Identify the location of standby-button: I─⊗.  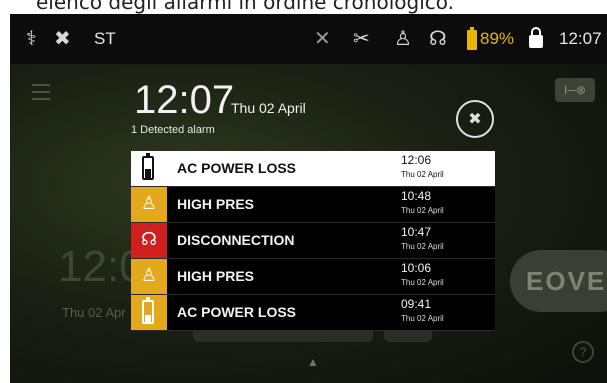
(575, 90).